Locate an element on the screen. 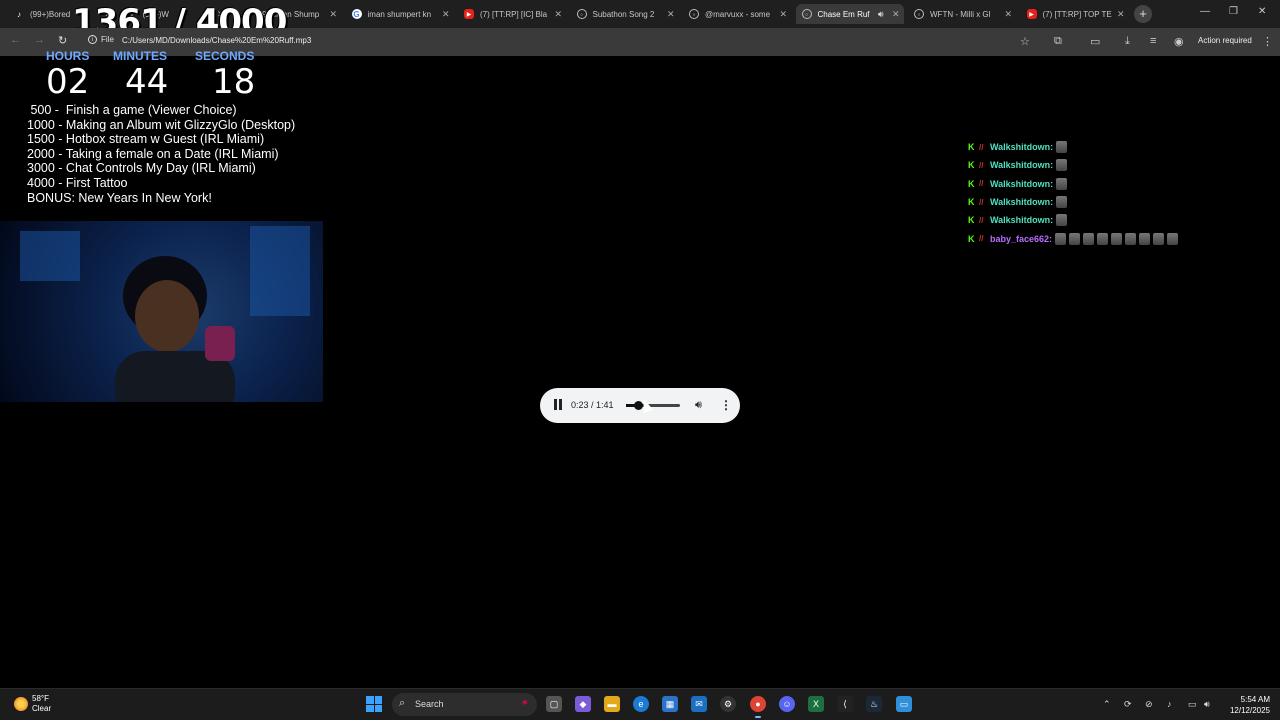 Image resolution: width=1280 pixels, height=720 pixels. system-clock: 5:54 AM 12/12/2025 is located at coordinates (1246, 705).